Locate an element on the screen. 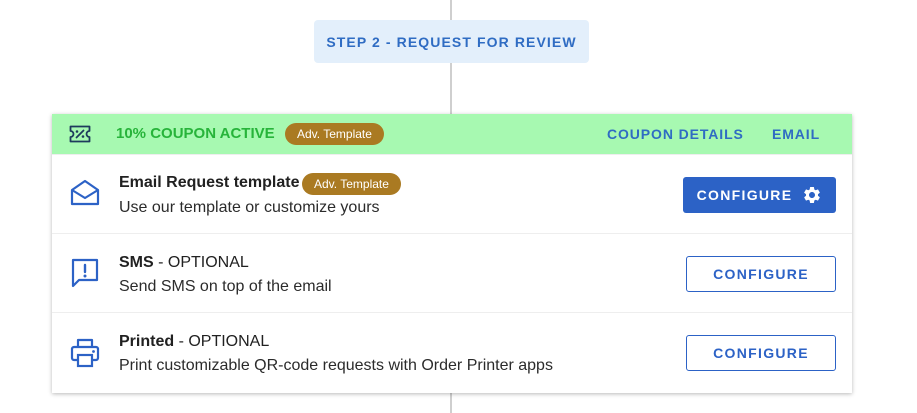 The height and width of the screenshot is (413, 917). envelope-open-icon is located at coordinates (85, 192).